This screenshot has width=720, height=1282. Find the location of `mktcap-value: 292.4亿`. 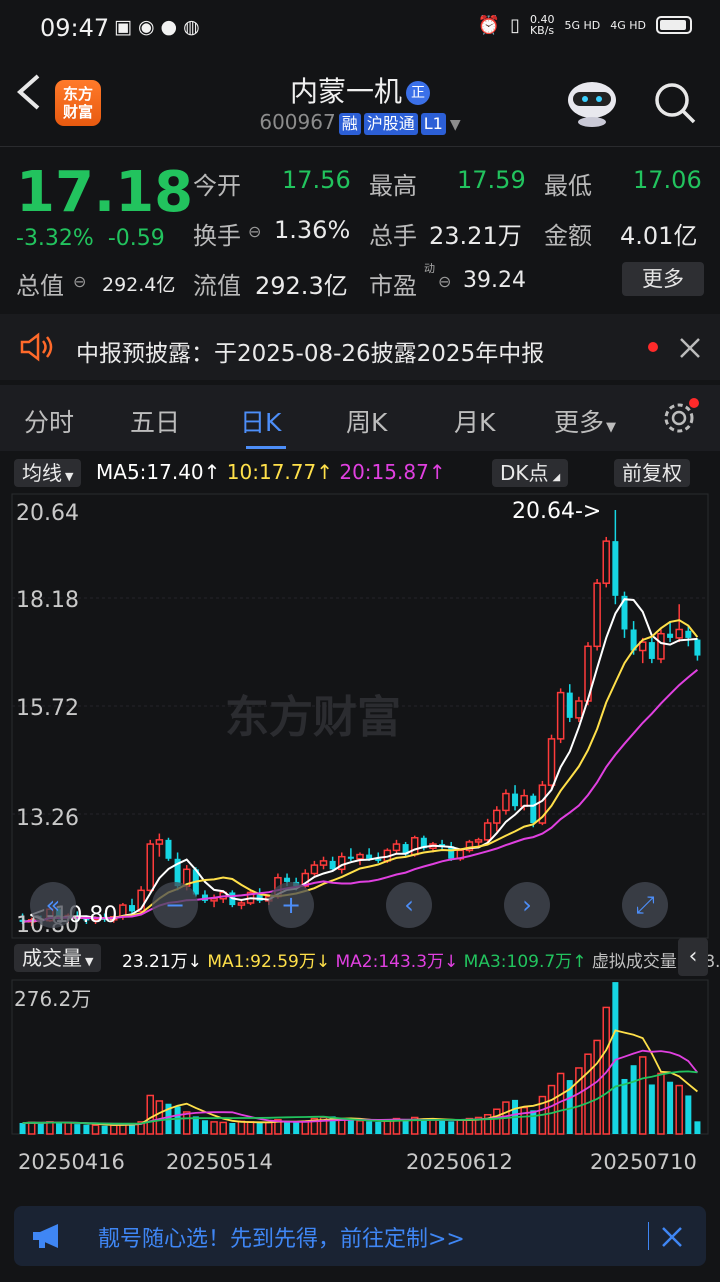

mktcap-value: 292.4亿 is located at coordinates (139, 285).